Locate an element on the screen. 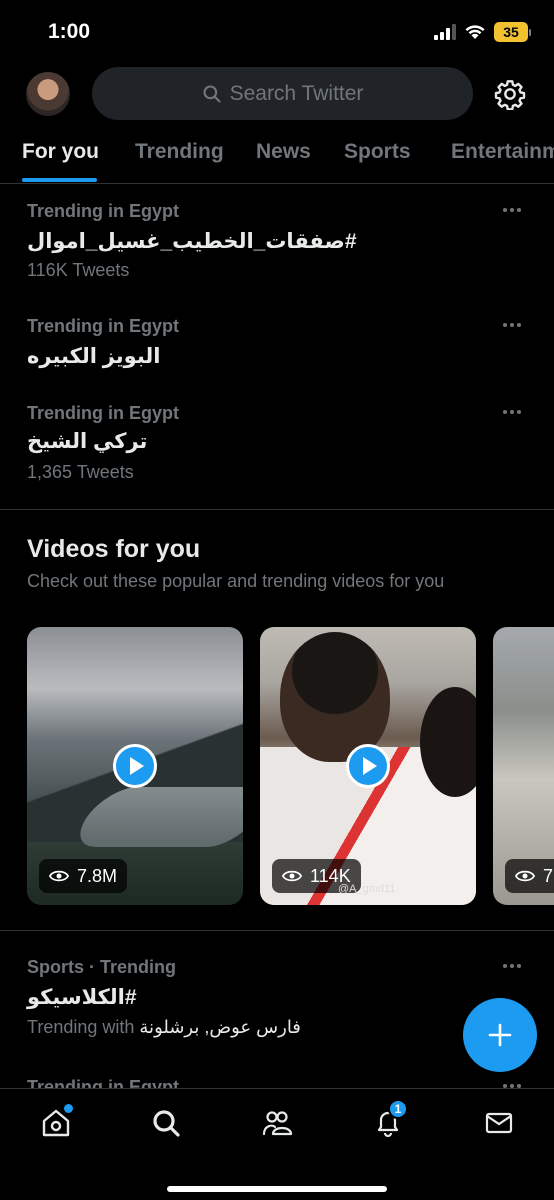  notification-badge: 1 is located at coordinates (398, 1109).